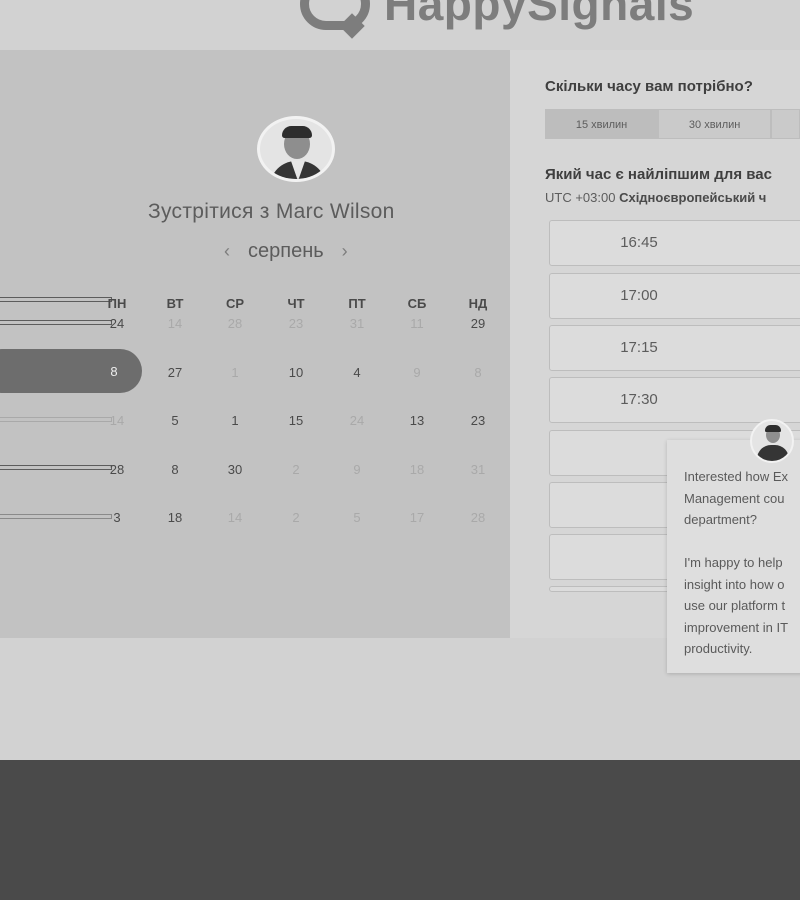  I want to click on calendar-day: 3, so click(117, 517).